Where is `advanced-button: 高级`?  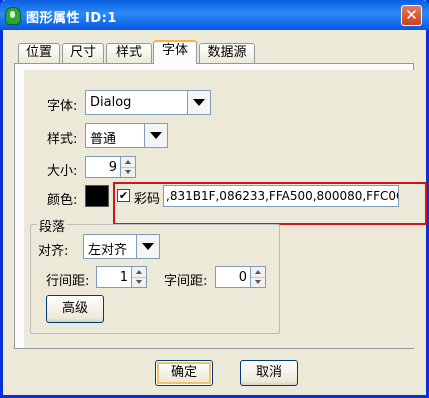 advanced-button: 高级 is located at coordinates (75, 309).